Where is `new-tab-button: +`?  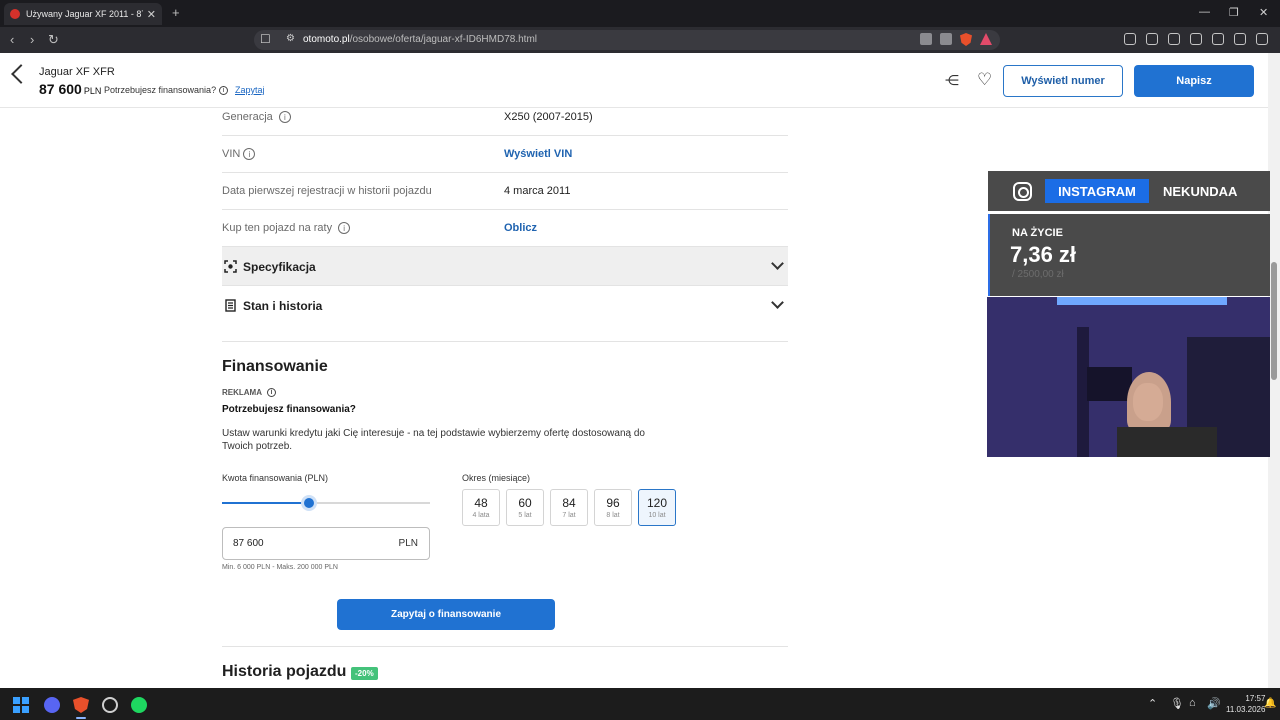 new-tab-button: + is located at coordinates (176, 12).